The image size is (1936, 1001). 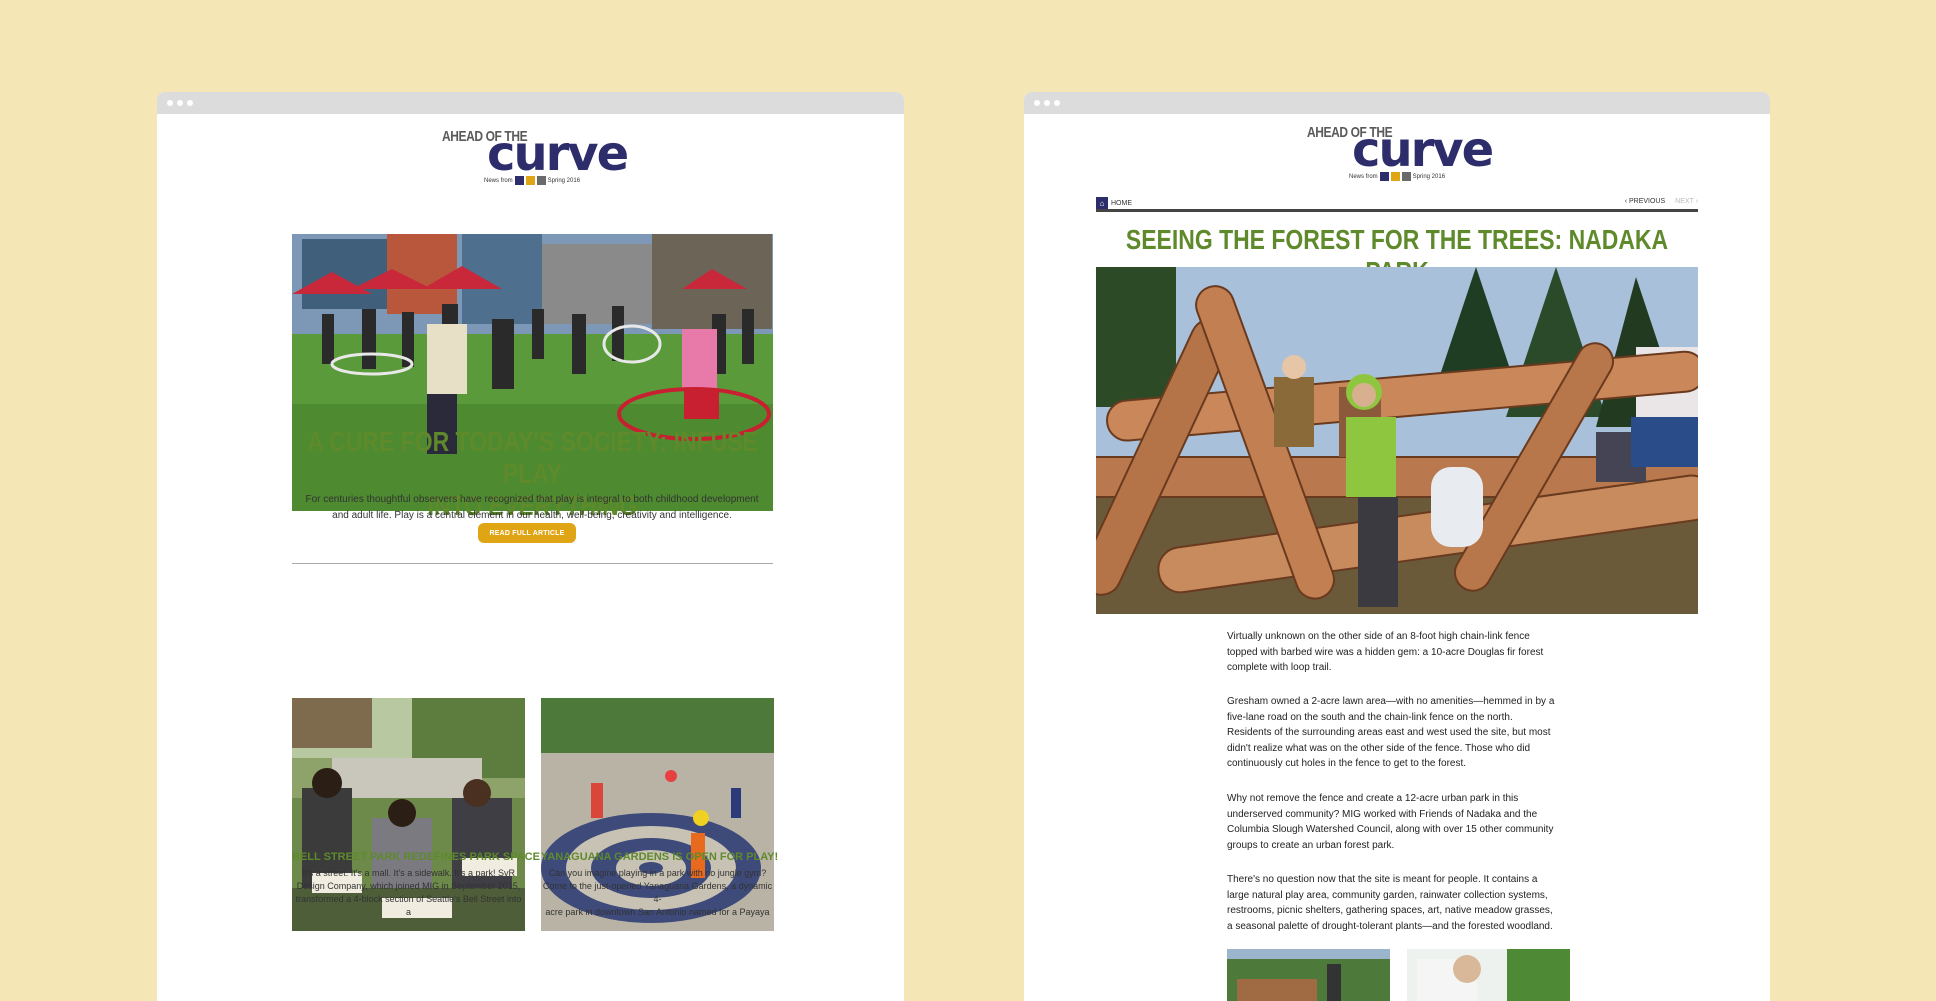 I want to click on pagination: ‹ PREVIOUS NEXT ›, so click(x=1661, y=201).